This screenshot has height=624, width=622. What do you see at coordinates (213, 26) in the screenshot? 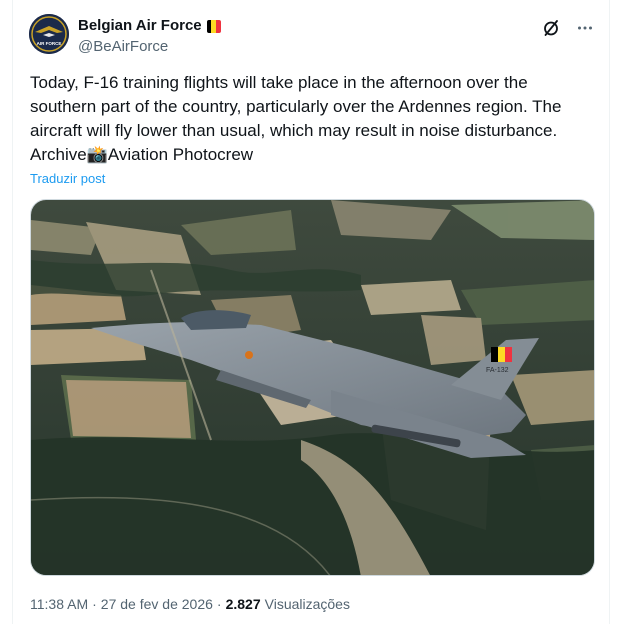
I see `belgian-flag-icon` at bounding box center [213, 26].